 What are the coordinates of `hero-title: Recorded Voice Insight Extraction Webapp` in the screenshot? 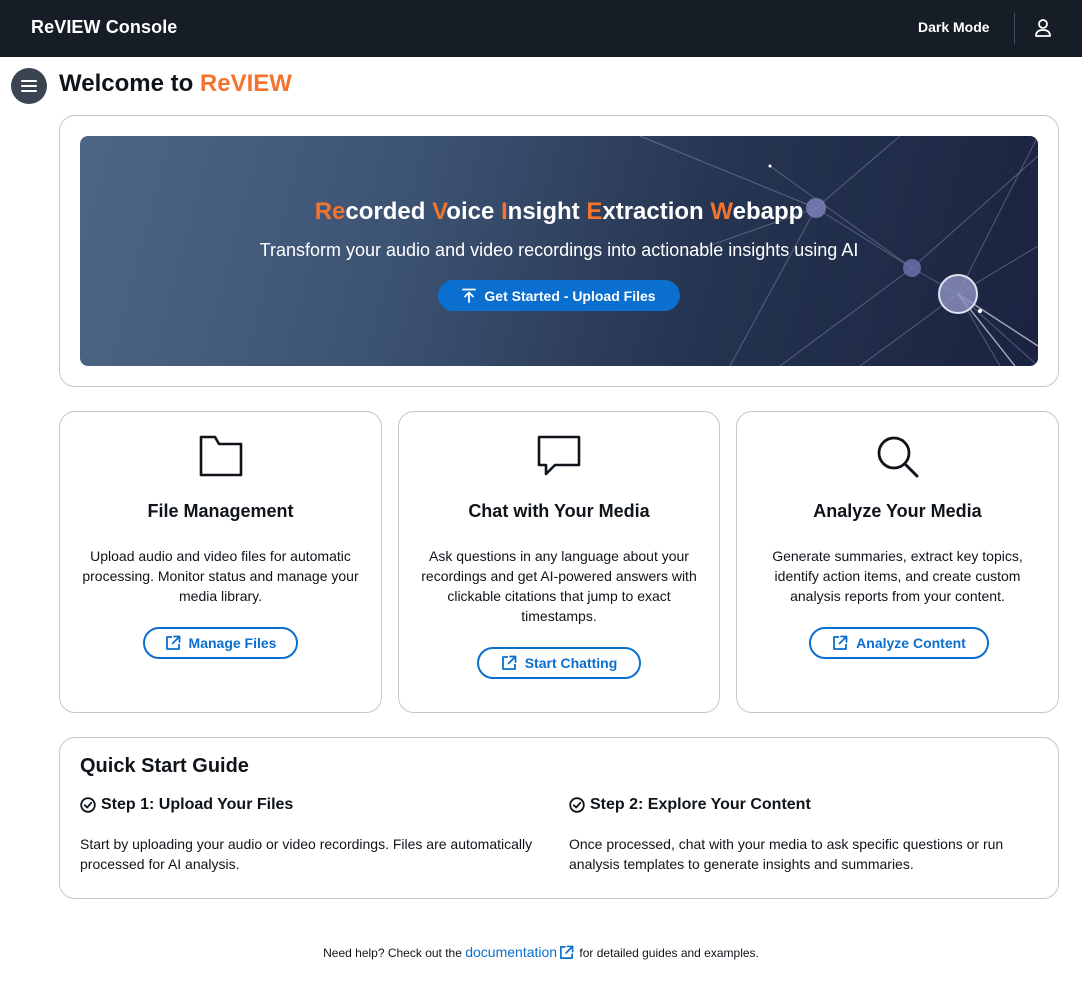 It's located at (559, 212).